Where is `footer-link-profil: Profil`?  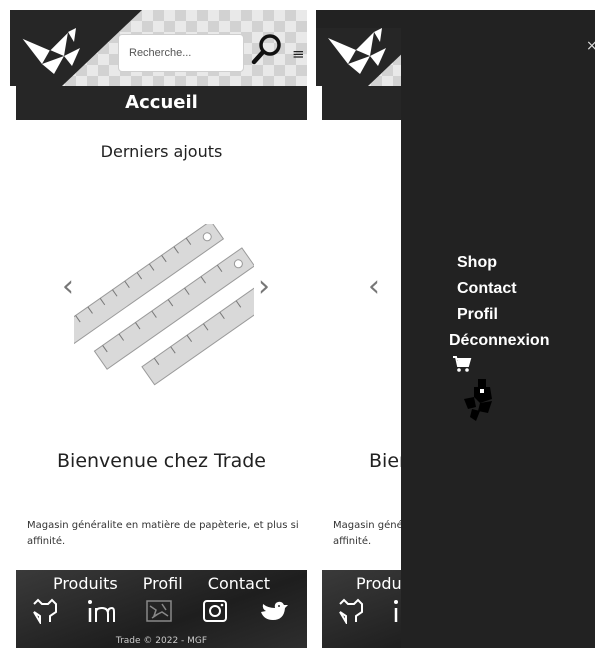 footer-link-profil: Profil is located at coordinates (163, 583).